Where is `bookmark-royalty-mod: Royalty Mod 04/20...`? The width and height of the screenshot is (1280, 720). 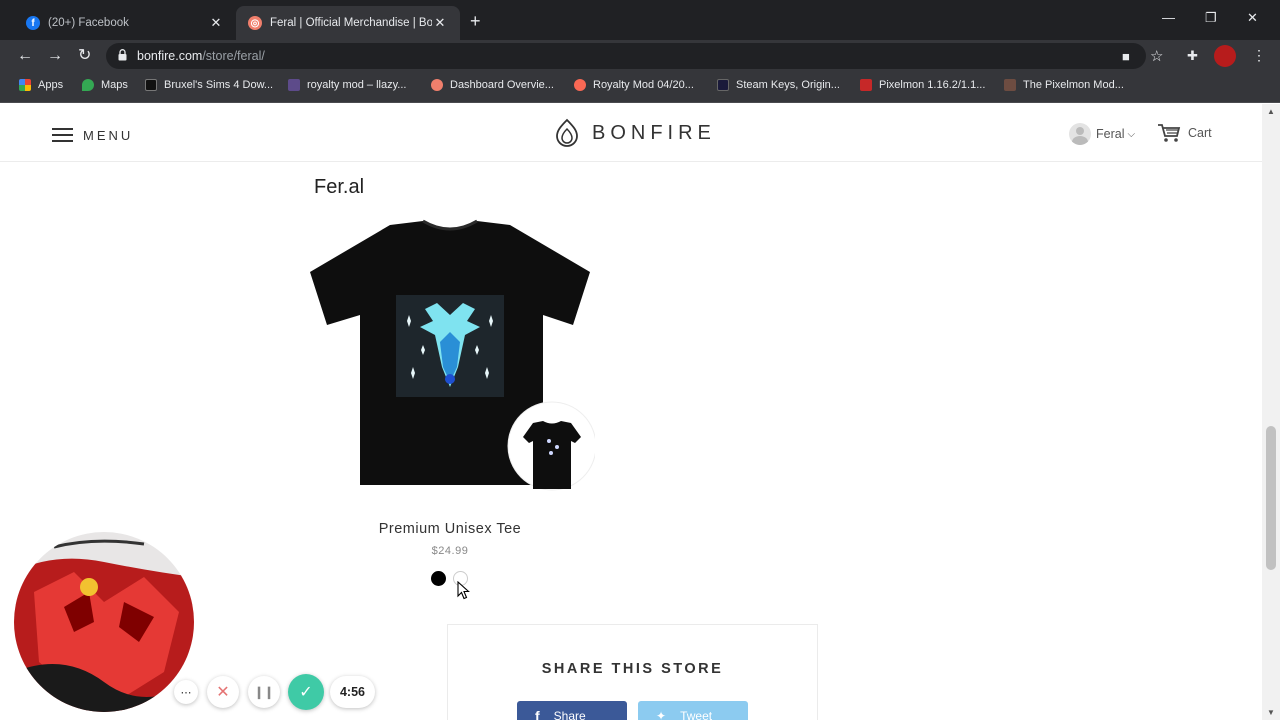
bookmark-royalty-mod: Royalty Mod 04/20... is located at coordinates (634, 85).